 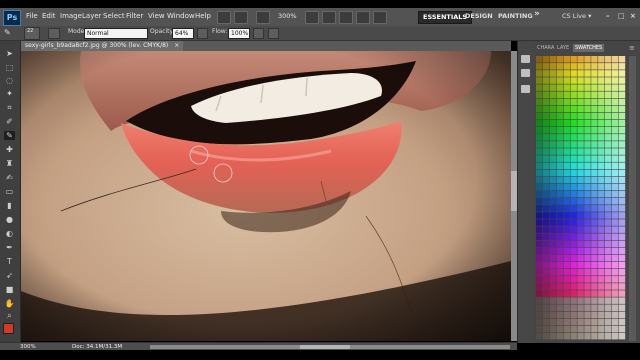 What do you see at coordinates (181, 16) in the screenshot?
I see `menu-window: Window` at bounding box center [181, 16].